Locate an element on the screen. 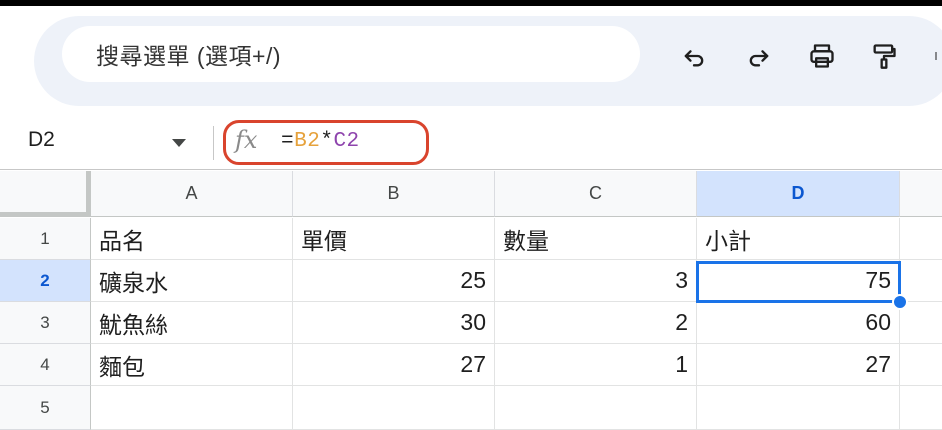  cell-d5 is located at coordinates (798, 408).